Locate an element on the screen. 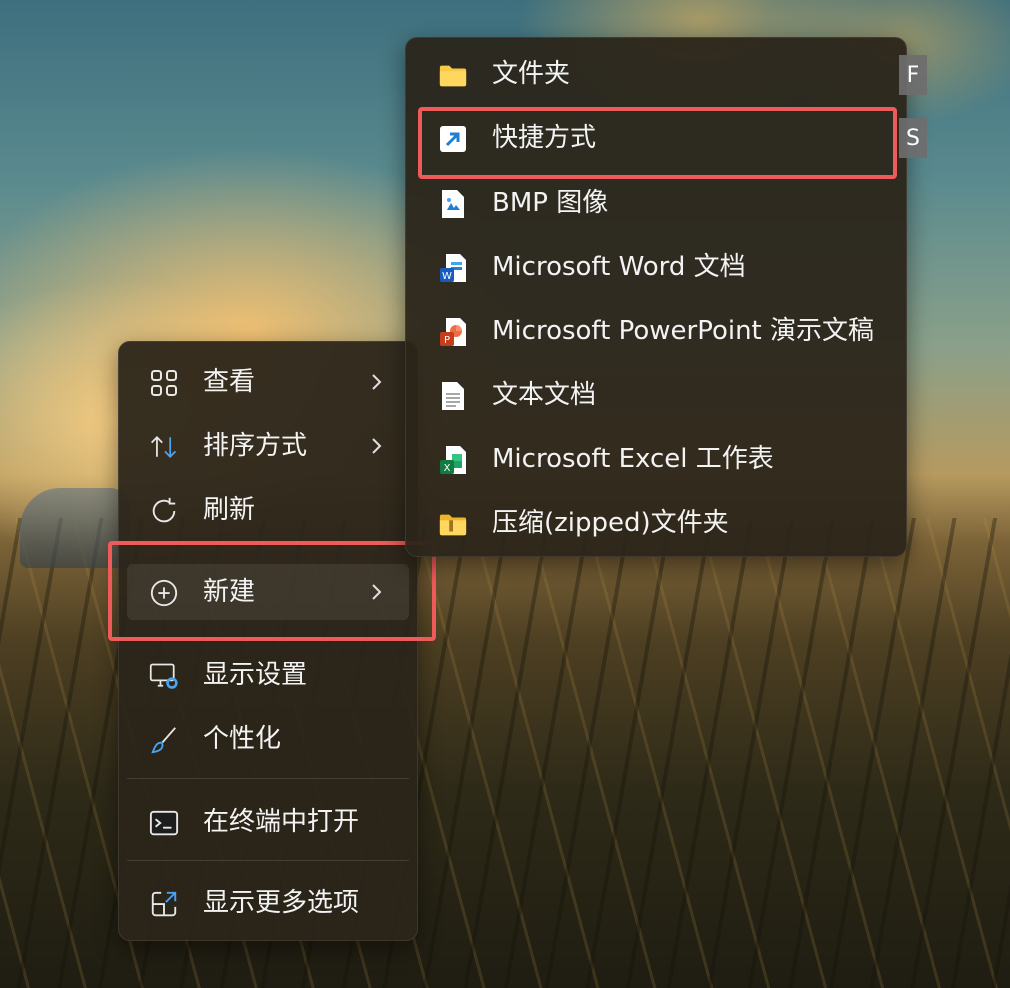 This screenshot has width=1010, height=988. text-document-icon is located at coordinates (453, 396).